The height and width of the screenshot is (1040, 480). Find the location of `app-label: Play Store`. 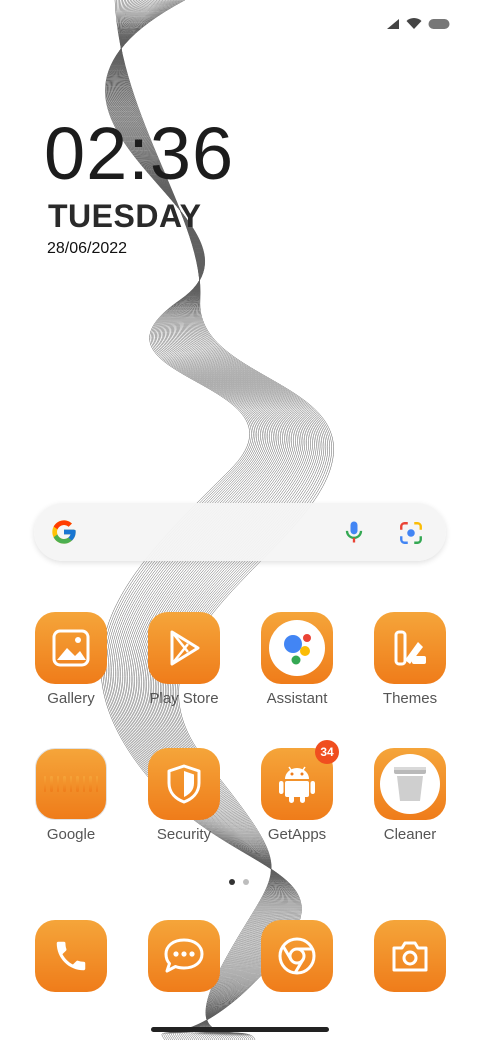

app-label: Play Store is located at coordinates (184, 698).